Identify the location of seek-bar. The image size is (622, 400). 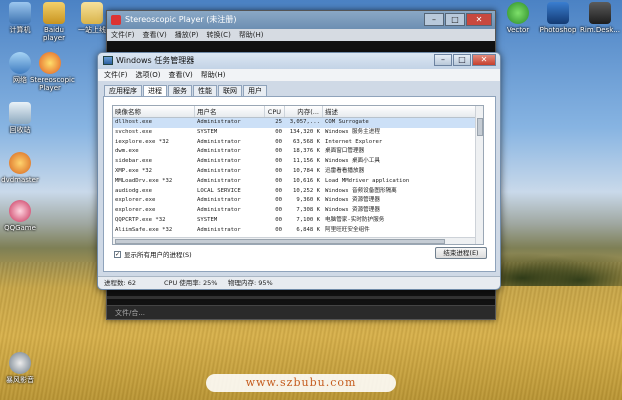
(301, 297).